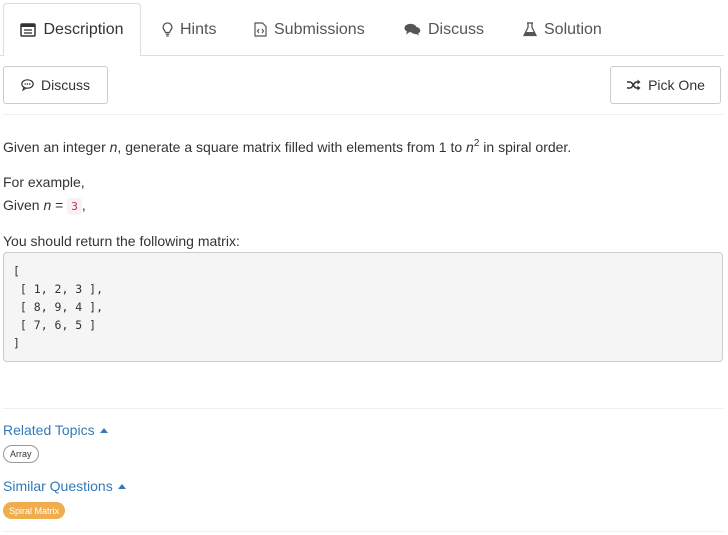 This screenshot has height=535, width=728. Describe the element at coordinates (198, 29) in the screenshot. I see `tab-label: Hints` at that location.